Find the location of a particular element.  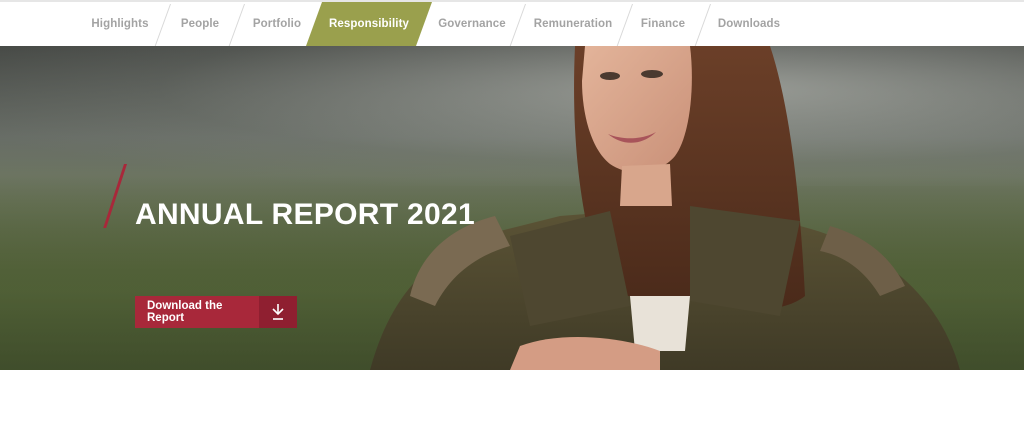

nav-item-portfolio: Portfolio is located at coordinates (277, 24).